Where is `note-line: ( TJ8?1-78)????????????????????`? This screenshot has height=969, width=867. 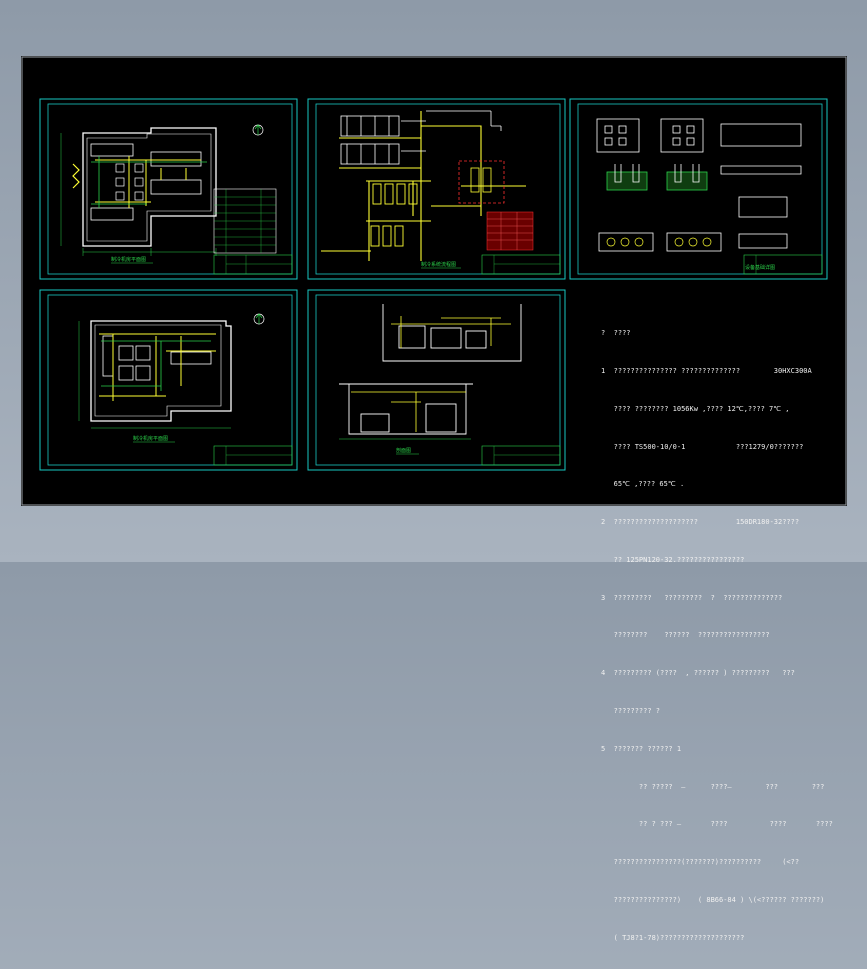
note-line: ( TJ8?1-78)???????????????????? is located at coordinates (673, 937).